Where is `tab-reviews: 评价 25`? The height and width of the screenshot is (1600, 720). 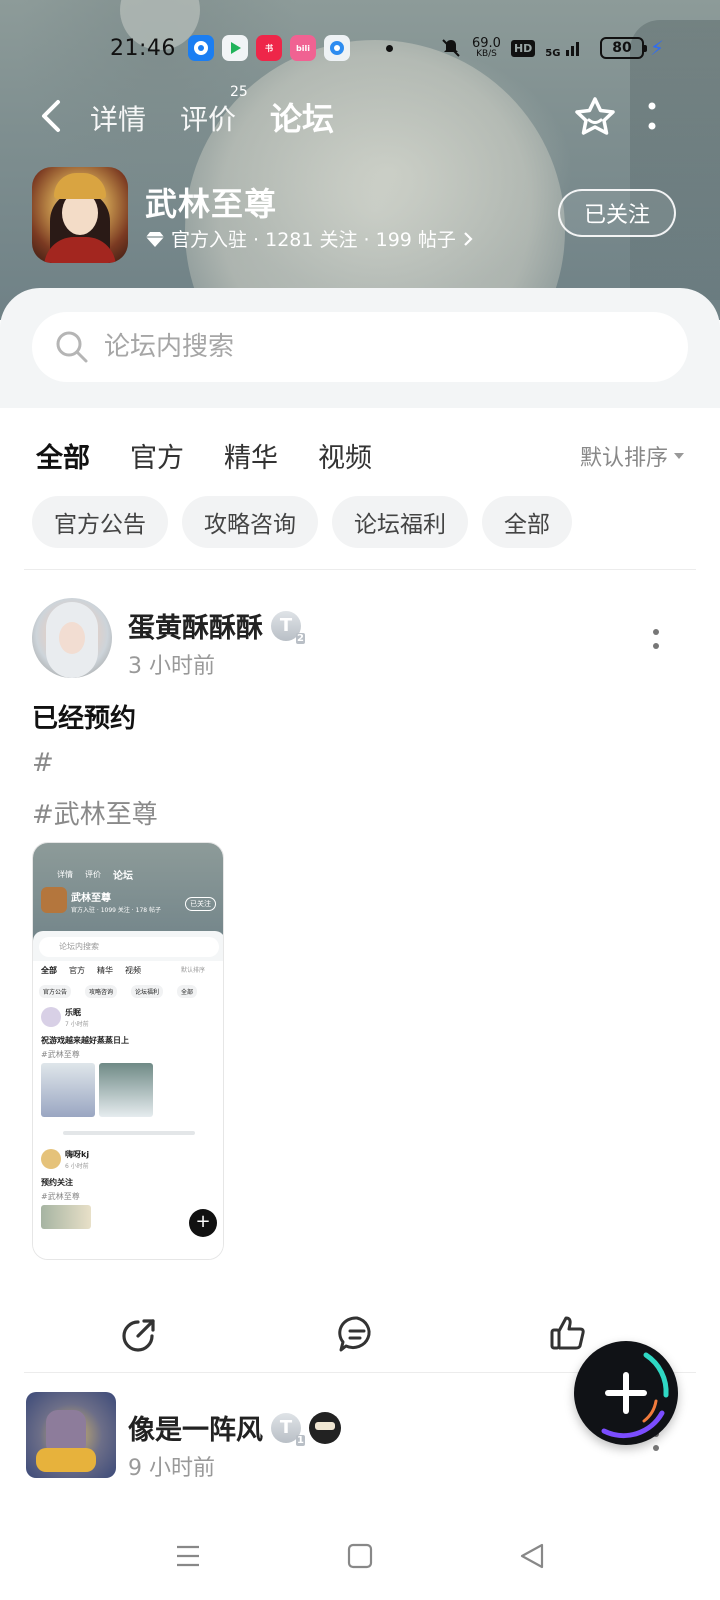 tab-reviews: 评价 25 is located at coordinates (214, 111).